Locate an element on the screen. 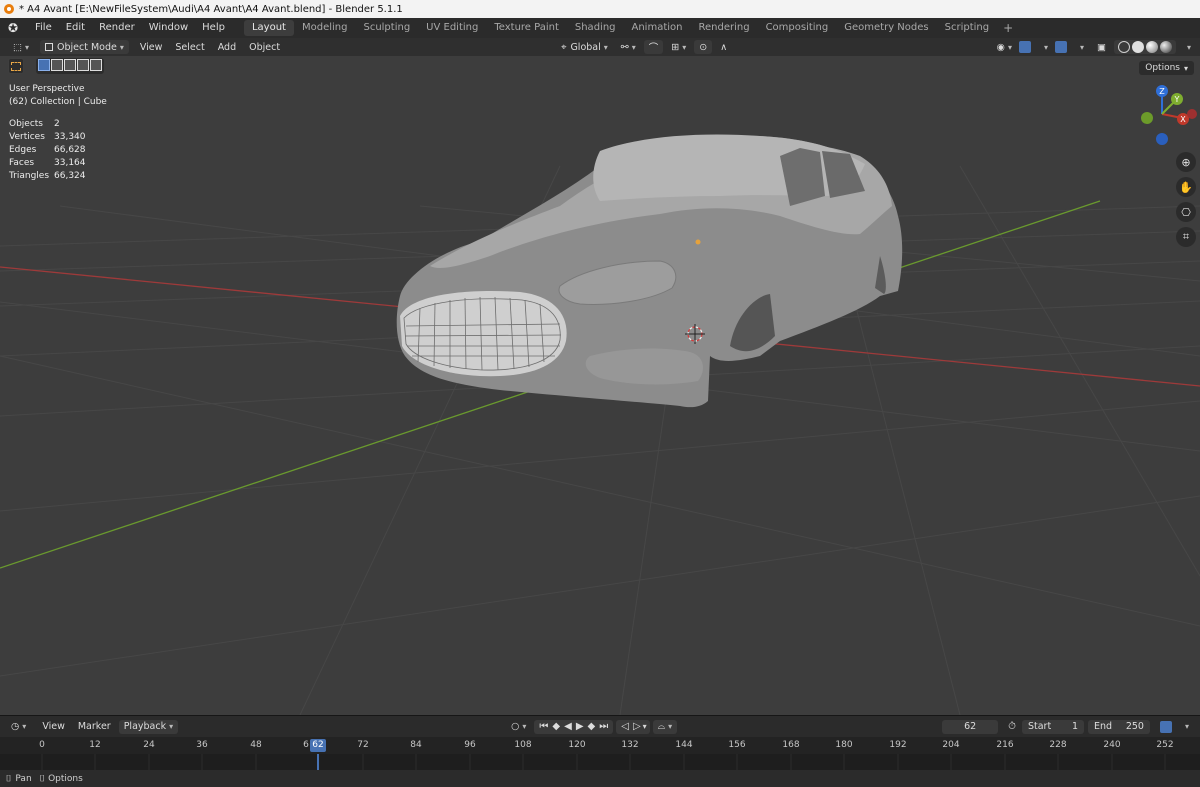 Image resolution: width=1200 pixels, height=787 pixels. playback-dropdown: Playback ▾ is located at coordinates (148, 726).